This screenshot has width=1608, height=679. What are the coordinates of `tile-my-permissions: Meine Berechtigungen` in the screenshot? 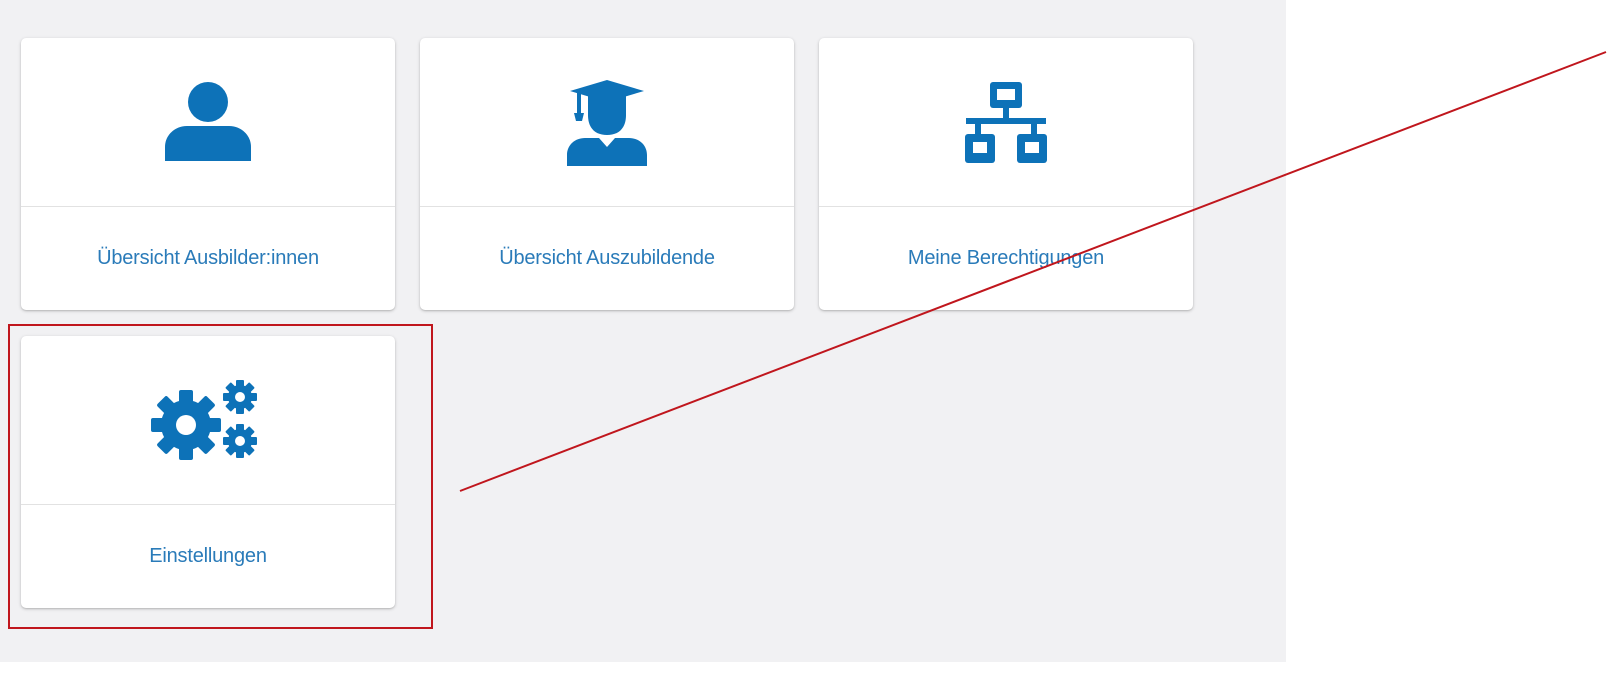 It's located at (1006, 174).